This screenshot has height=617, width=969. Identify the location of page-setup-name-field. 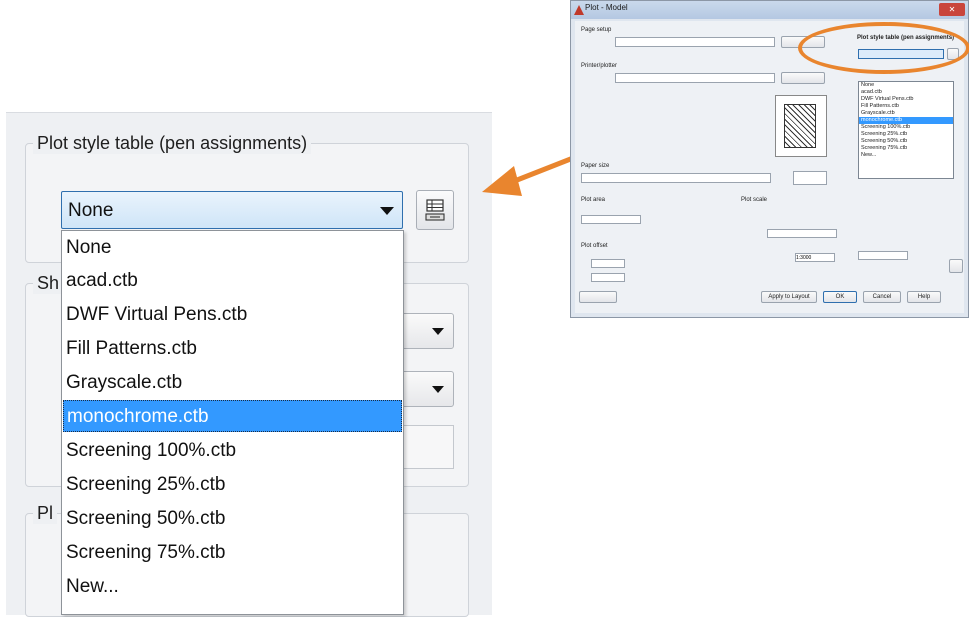
(695, 42).